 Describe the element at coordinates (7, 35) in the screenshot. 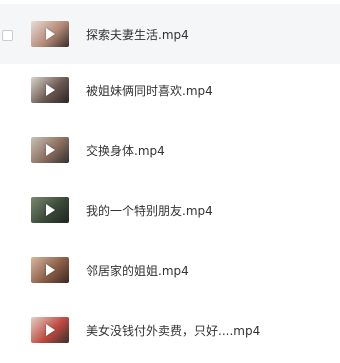

I see `row-checkbox` at that location.